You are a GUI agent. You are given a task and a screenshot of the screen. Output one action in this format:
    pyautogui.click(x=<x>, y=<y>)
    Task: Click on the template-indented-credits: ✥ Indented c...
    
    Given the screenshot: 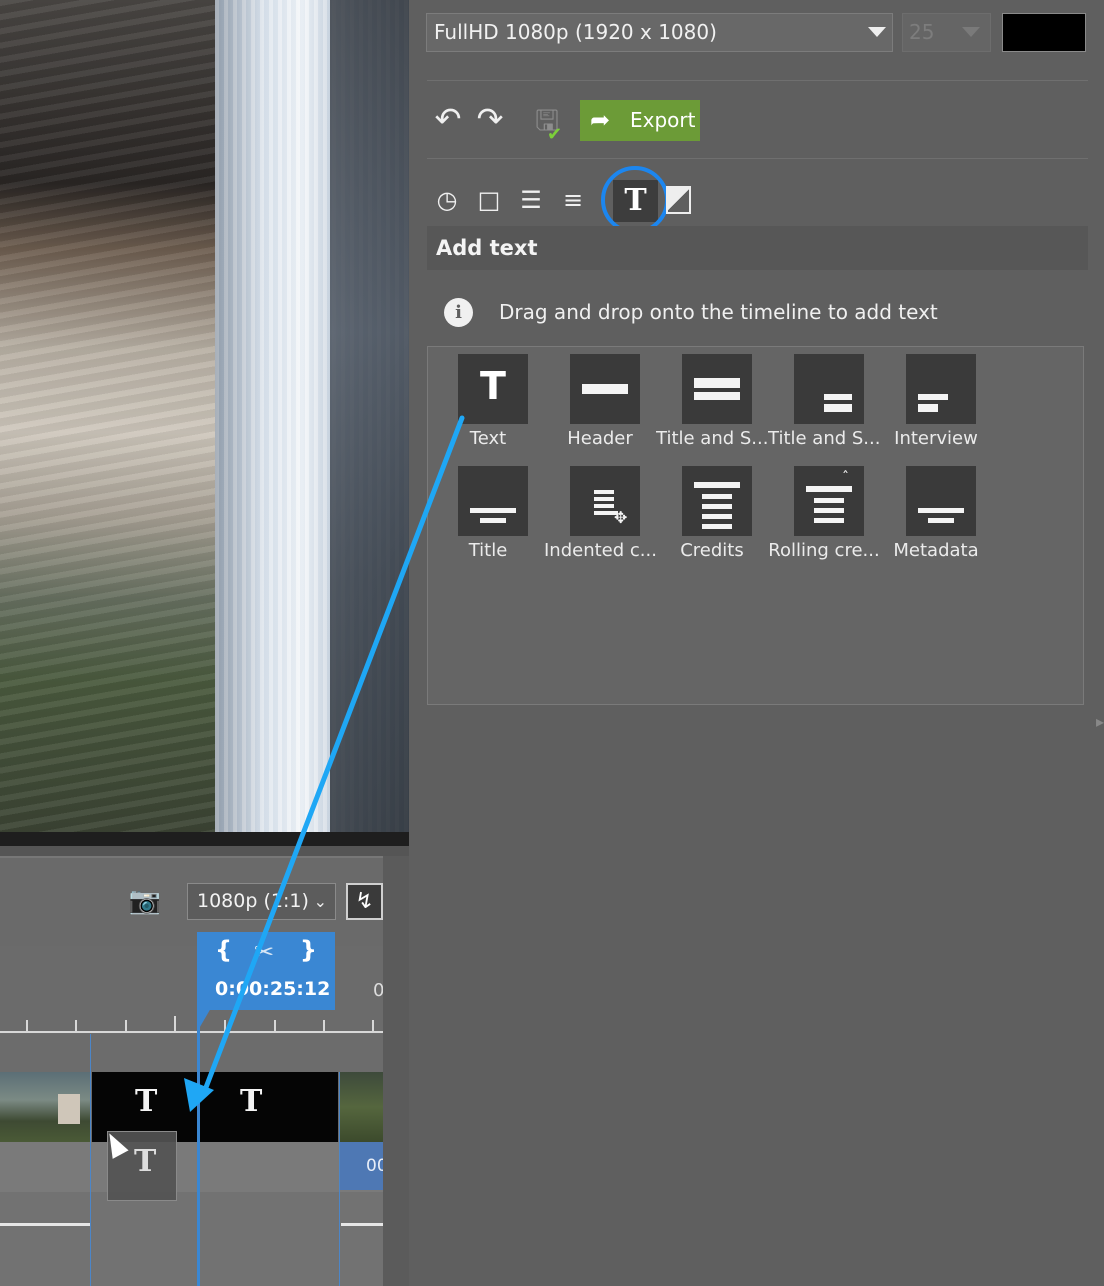 What is the action you would take?
    pyautogui.click(x=600, y=512)
    